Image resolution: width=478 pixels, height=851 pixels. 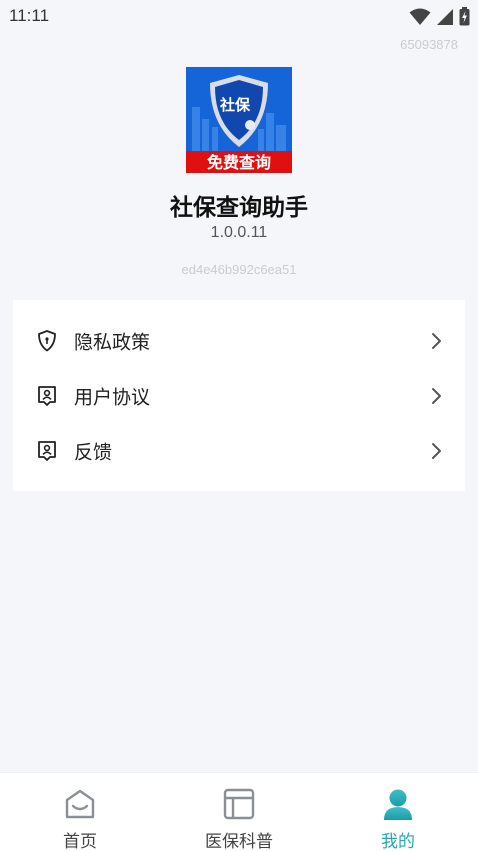 What do you see at coordinates (239, 450) in the screenshot?
I see `menu-item-feedback: 反馈` at bounding box center [239, 450].